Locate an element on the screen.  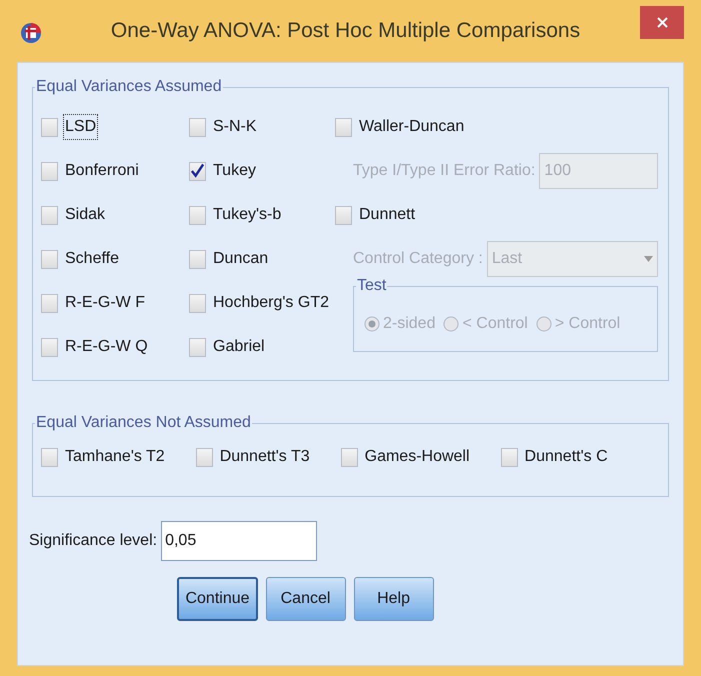
close-icon is located at coordinates (662, 22).